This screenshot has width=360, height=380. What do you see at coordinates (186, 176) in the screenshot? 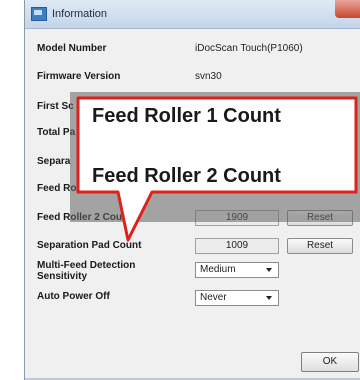
I see `callout-line-2: Feed Roller 2 Count` at bounding box center [186, 176].